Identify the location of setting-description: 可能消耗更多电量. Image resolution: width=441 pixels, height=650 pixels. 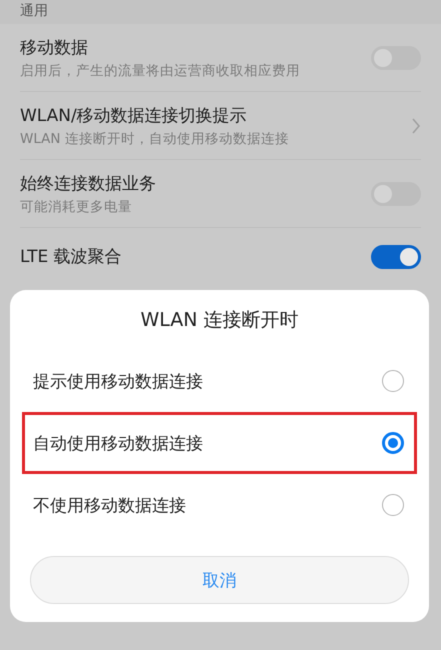
(76, 207).